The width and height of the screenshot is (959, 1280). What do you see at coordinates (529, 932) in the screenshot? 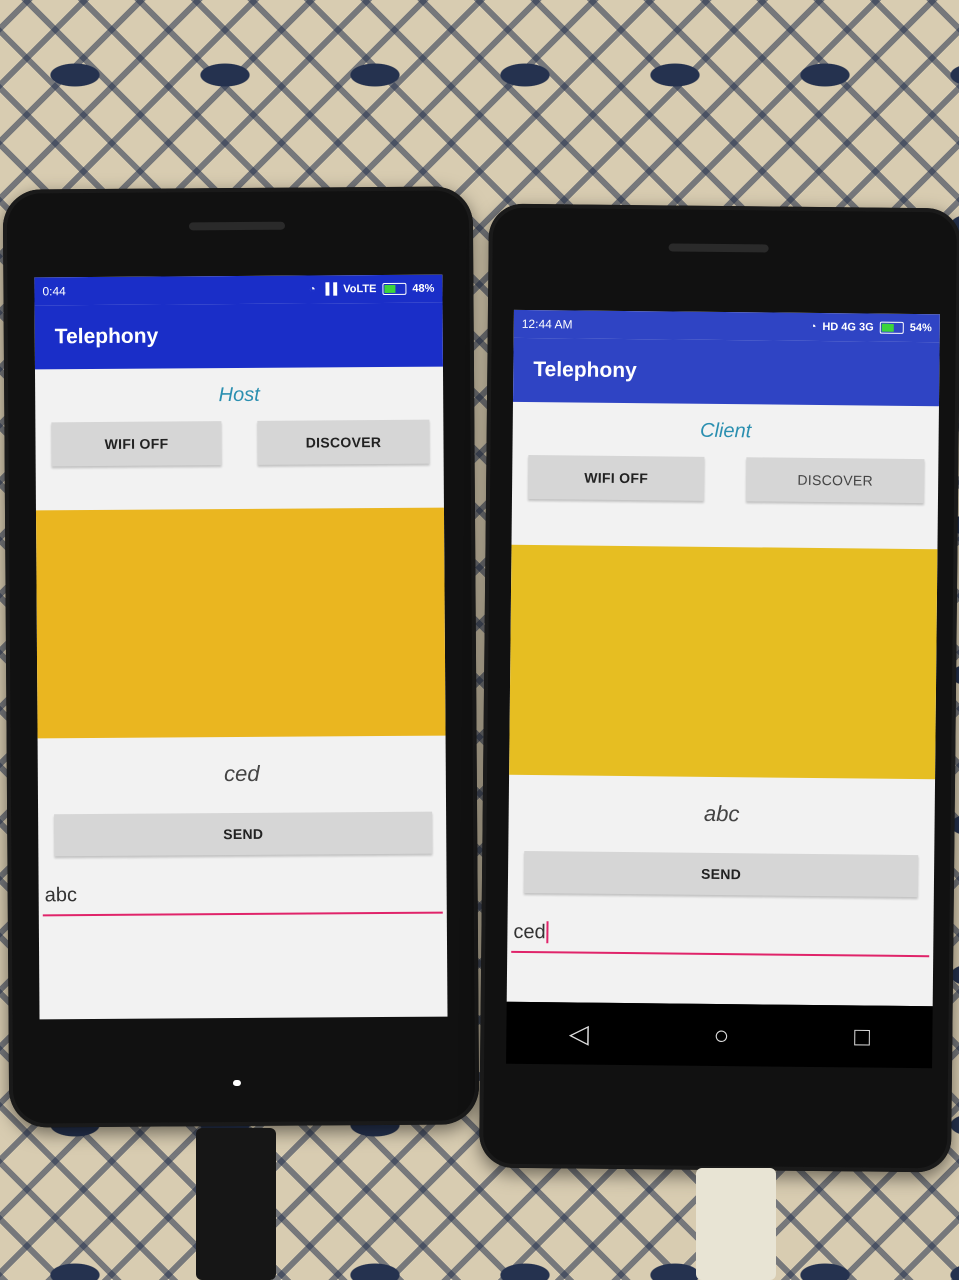
I see `input-text: ced` at bounding box center [529, 932].